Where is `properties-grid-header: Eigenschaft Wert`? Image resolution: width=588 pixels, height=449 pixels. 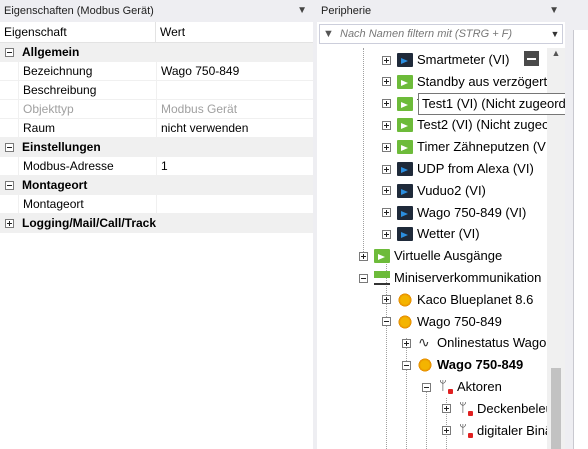
properties-grid-header: Eigenschaft Wert is located at coordinates (156, 32).